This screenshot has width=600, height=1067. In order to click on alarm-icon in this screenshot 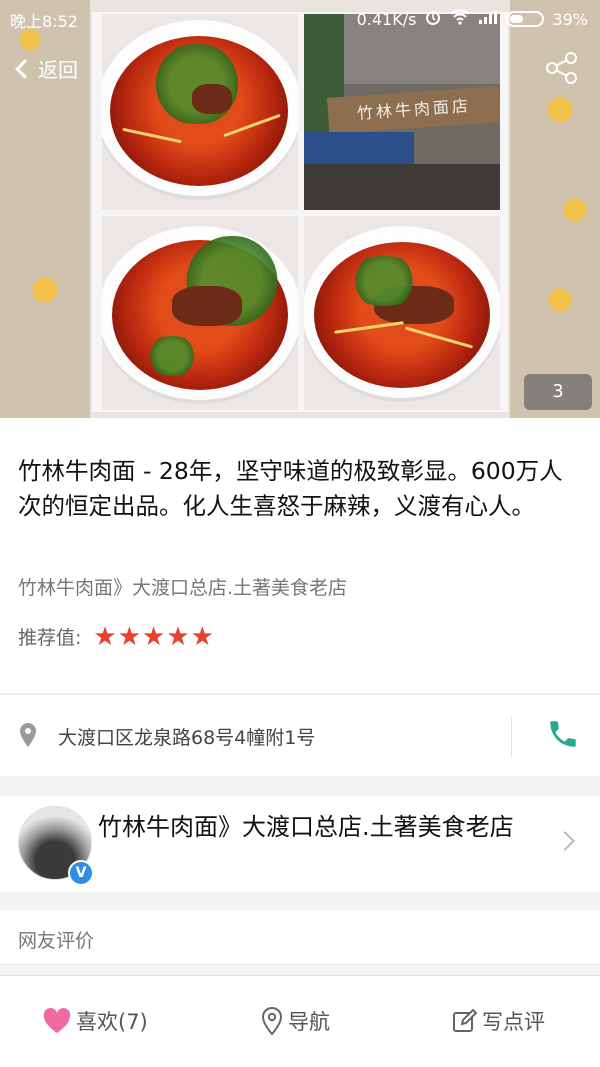, I will do `click(433, 19)`.